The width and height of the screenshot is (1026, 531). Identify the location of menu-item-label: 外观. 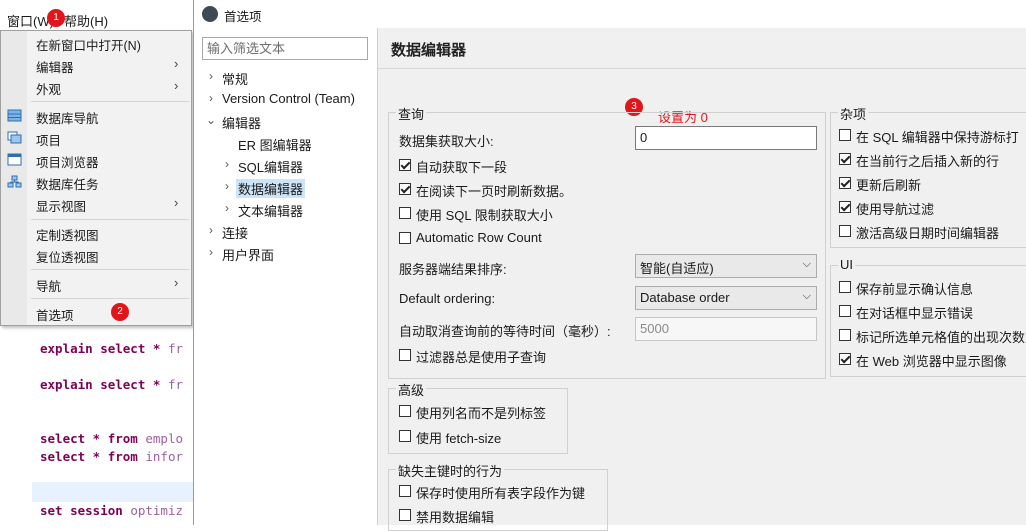
(49, 90).